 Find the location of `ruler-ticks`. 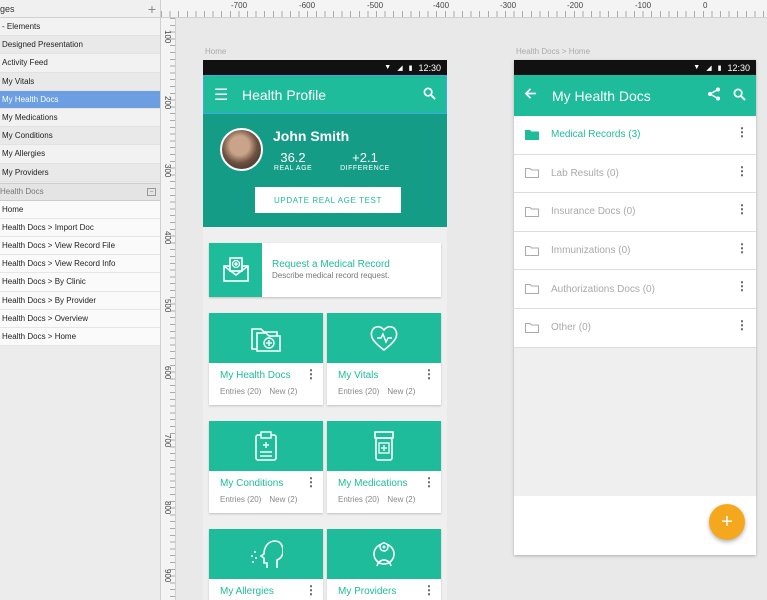

ruler-ticks is located at coordinates (464, 14).